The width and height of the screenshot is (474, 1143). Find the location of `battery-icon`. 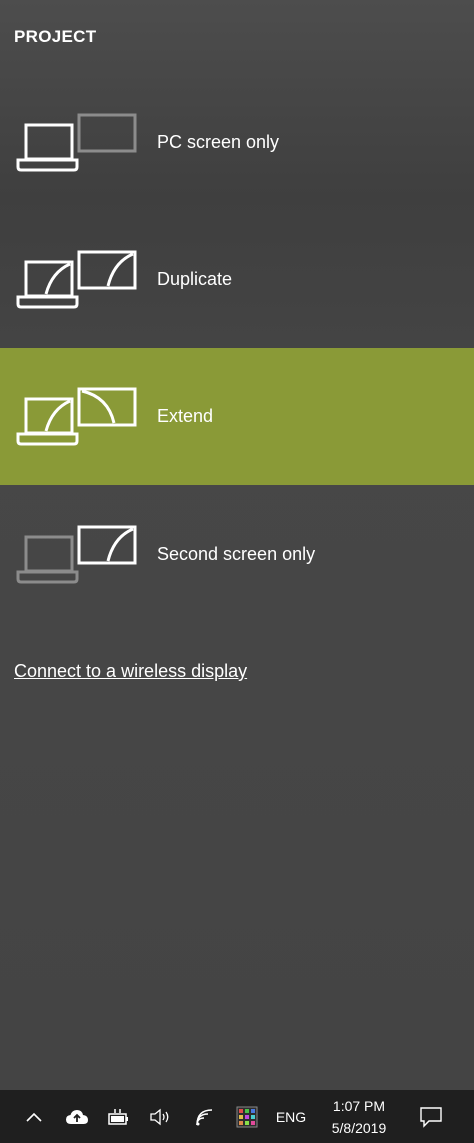

battery-icon is located at coordinates (118, 1116).